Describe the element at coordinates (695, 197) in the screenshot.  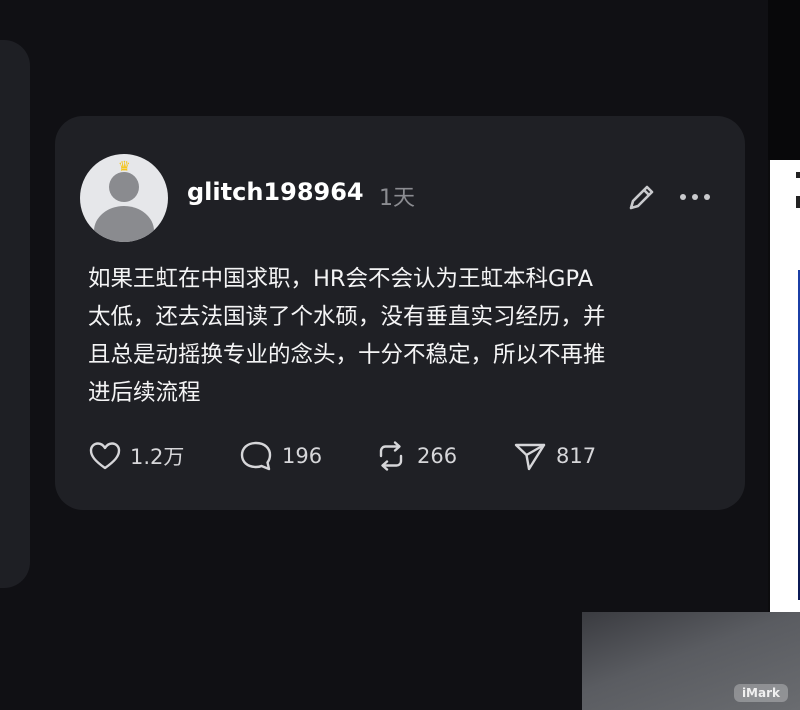
I see `more-options-icon` at that location.